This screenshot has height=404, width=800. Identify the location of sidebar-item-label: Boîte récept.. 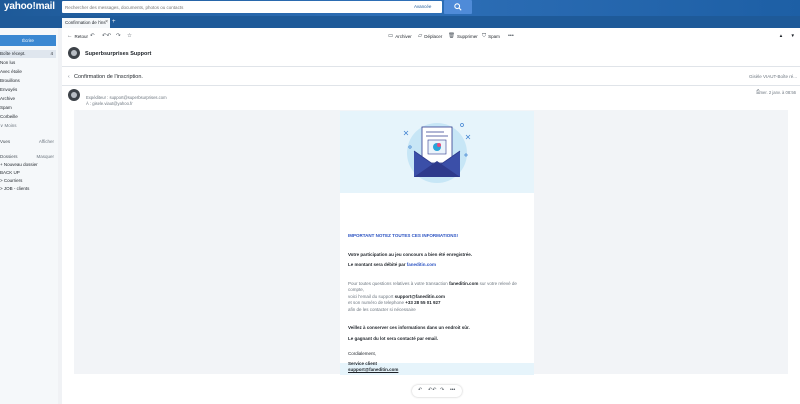
(13, 53).